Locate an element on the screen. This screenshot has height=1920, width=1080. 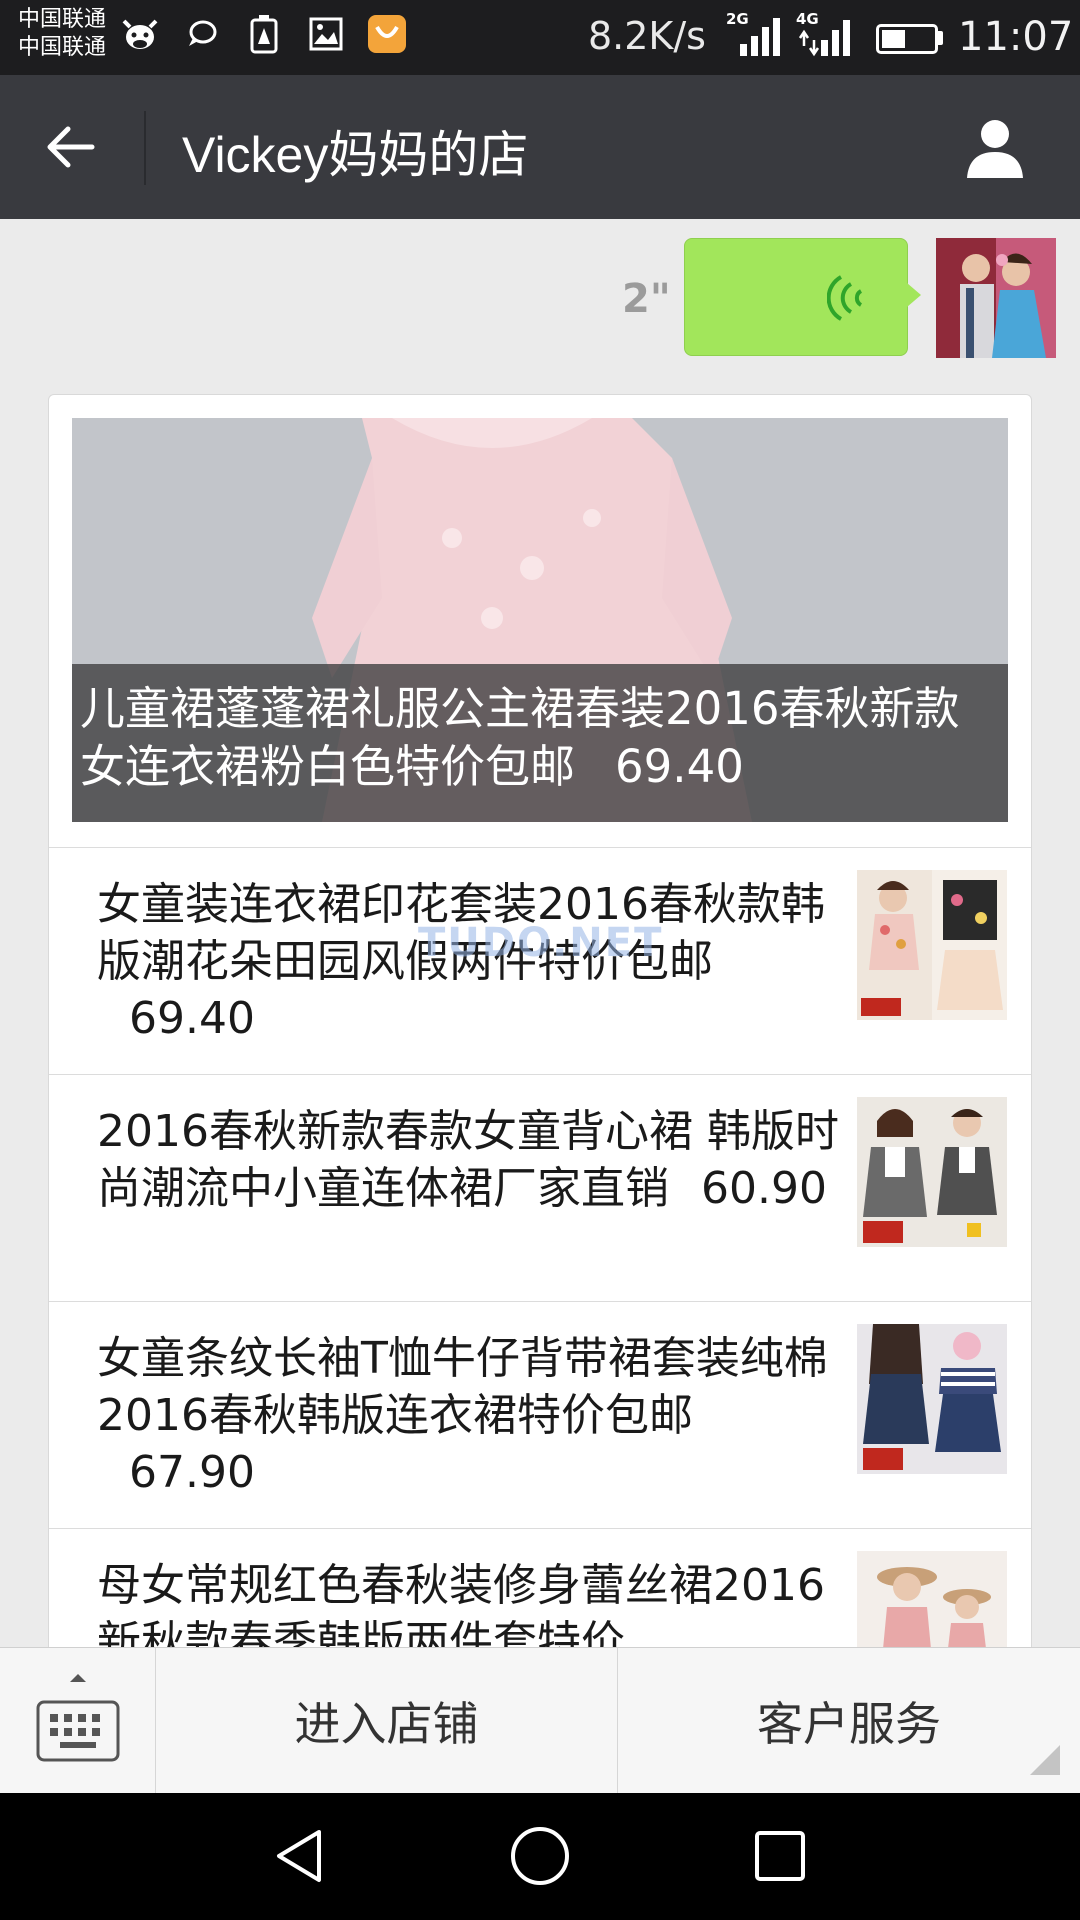
system-nav-bar is located at coordinates (540, 1856).